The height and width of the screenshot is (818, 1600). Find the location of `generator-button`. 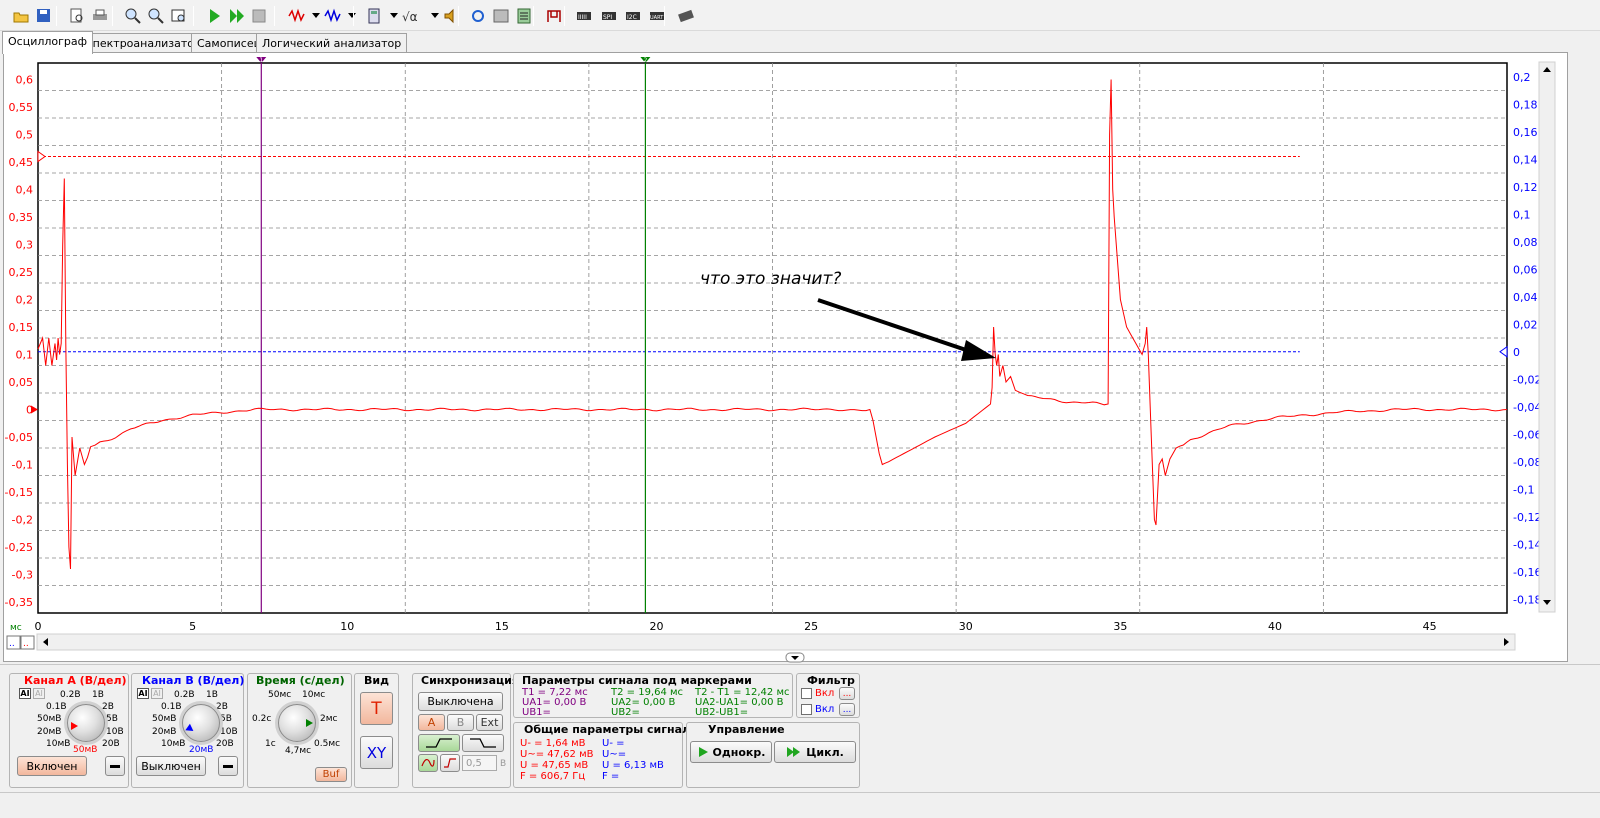

generator-button is located at coordinates (554, 16).